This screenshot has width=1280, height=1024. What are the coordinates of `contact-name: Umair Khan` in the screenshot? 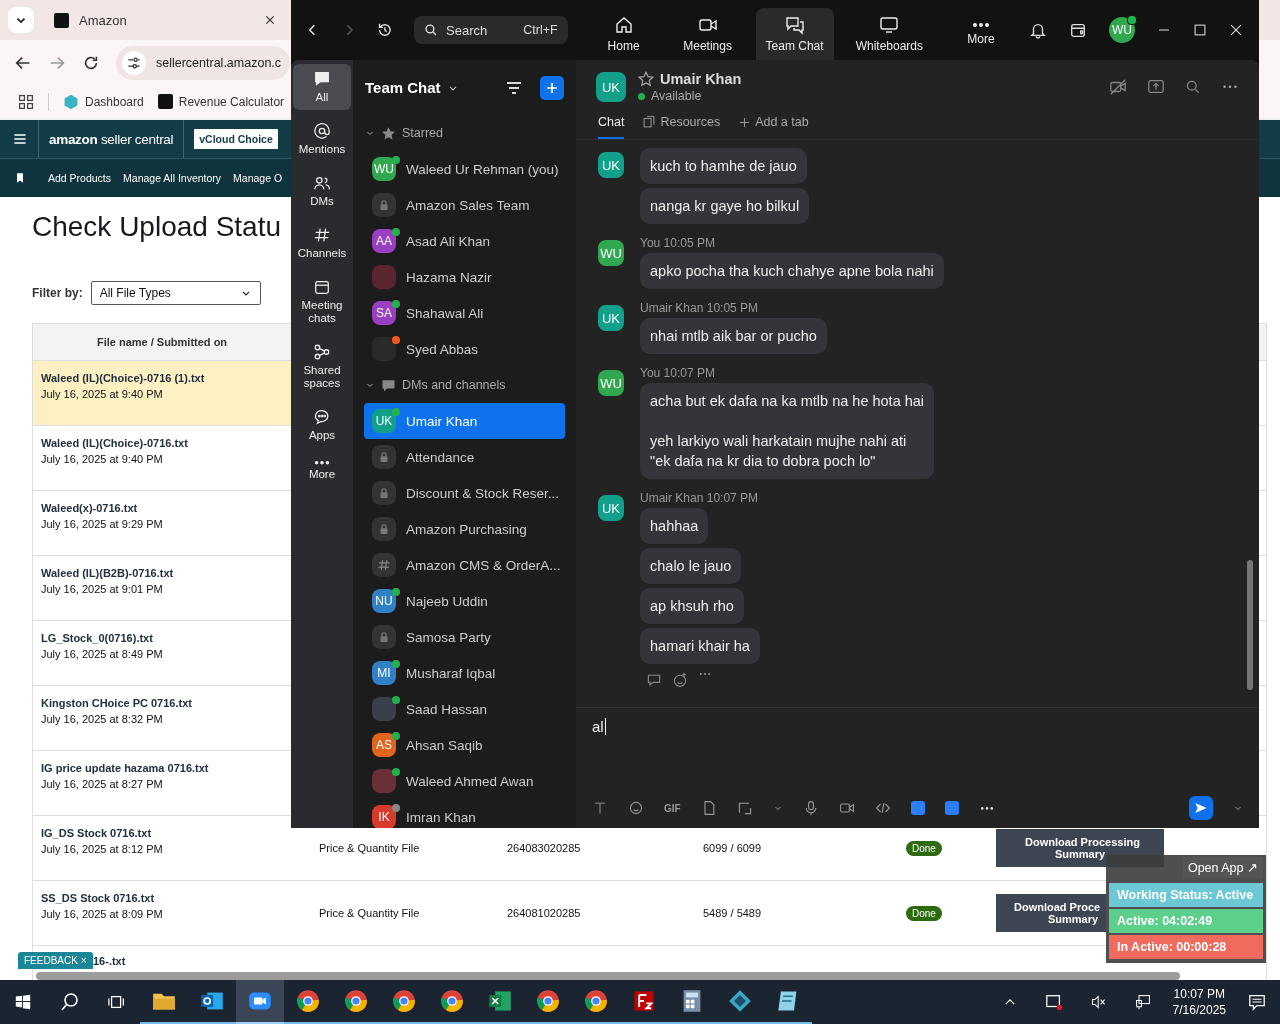 It's located at (701, 79).